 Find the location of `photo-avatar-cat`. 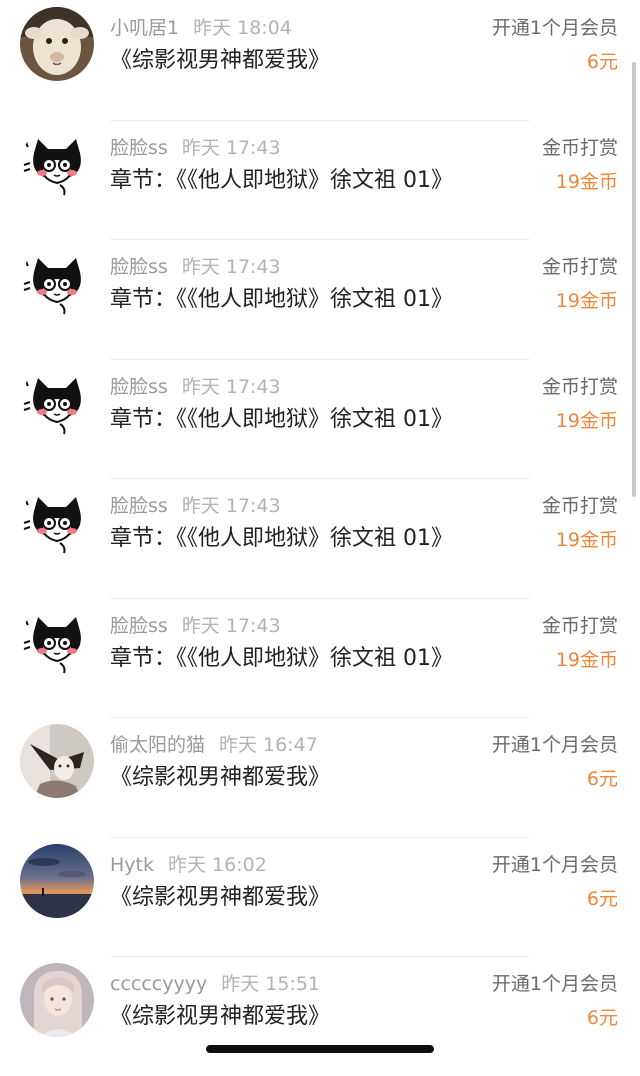

photo-avatar-cat is located at coordinates (57, 761).